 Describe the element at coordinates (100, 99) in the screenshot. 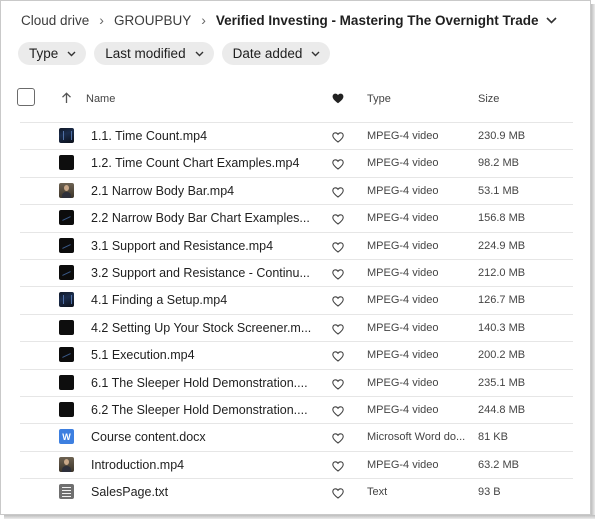

I see `column-header-name: Name` at that location.